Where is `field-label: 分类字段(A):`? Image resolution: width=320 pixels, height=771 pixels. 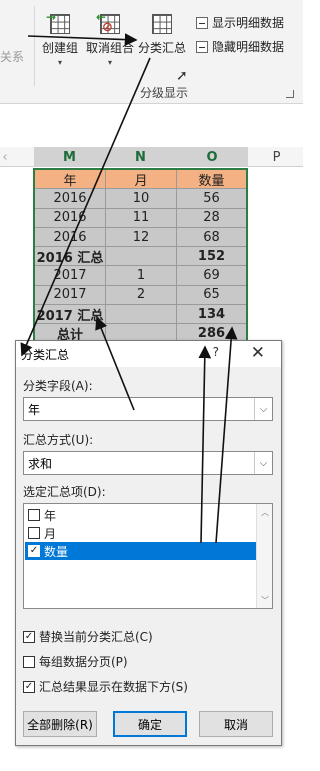
field-label: 分类字段(A): is located at coordinates (58, 386).